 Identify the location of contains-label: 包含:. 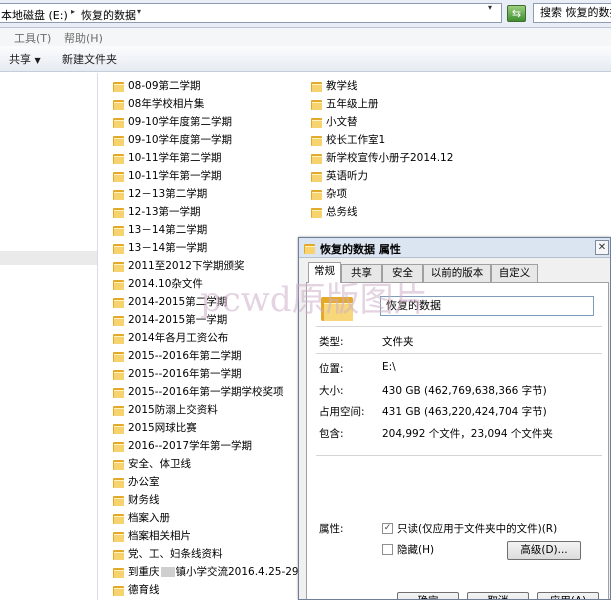
(331, 434).